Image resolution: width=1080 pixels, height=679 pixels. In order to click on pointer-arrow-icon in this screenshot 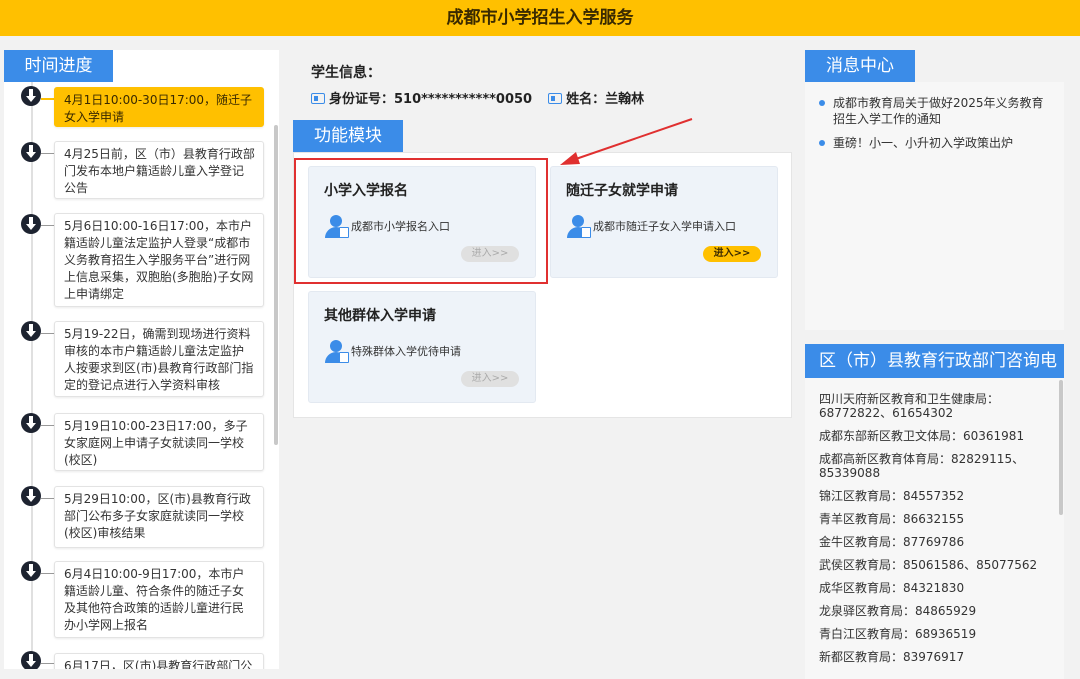, I will do `click(626, 141)`.